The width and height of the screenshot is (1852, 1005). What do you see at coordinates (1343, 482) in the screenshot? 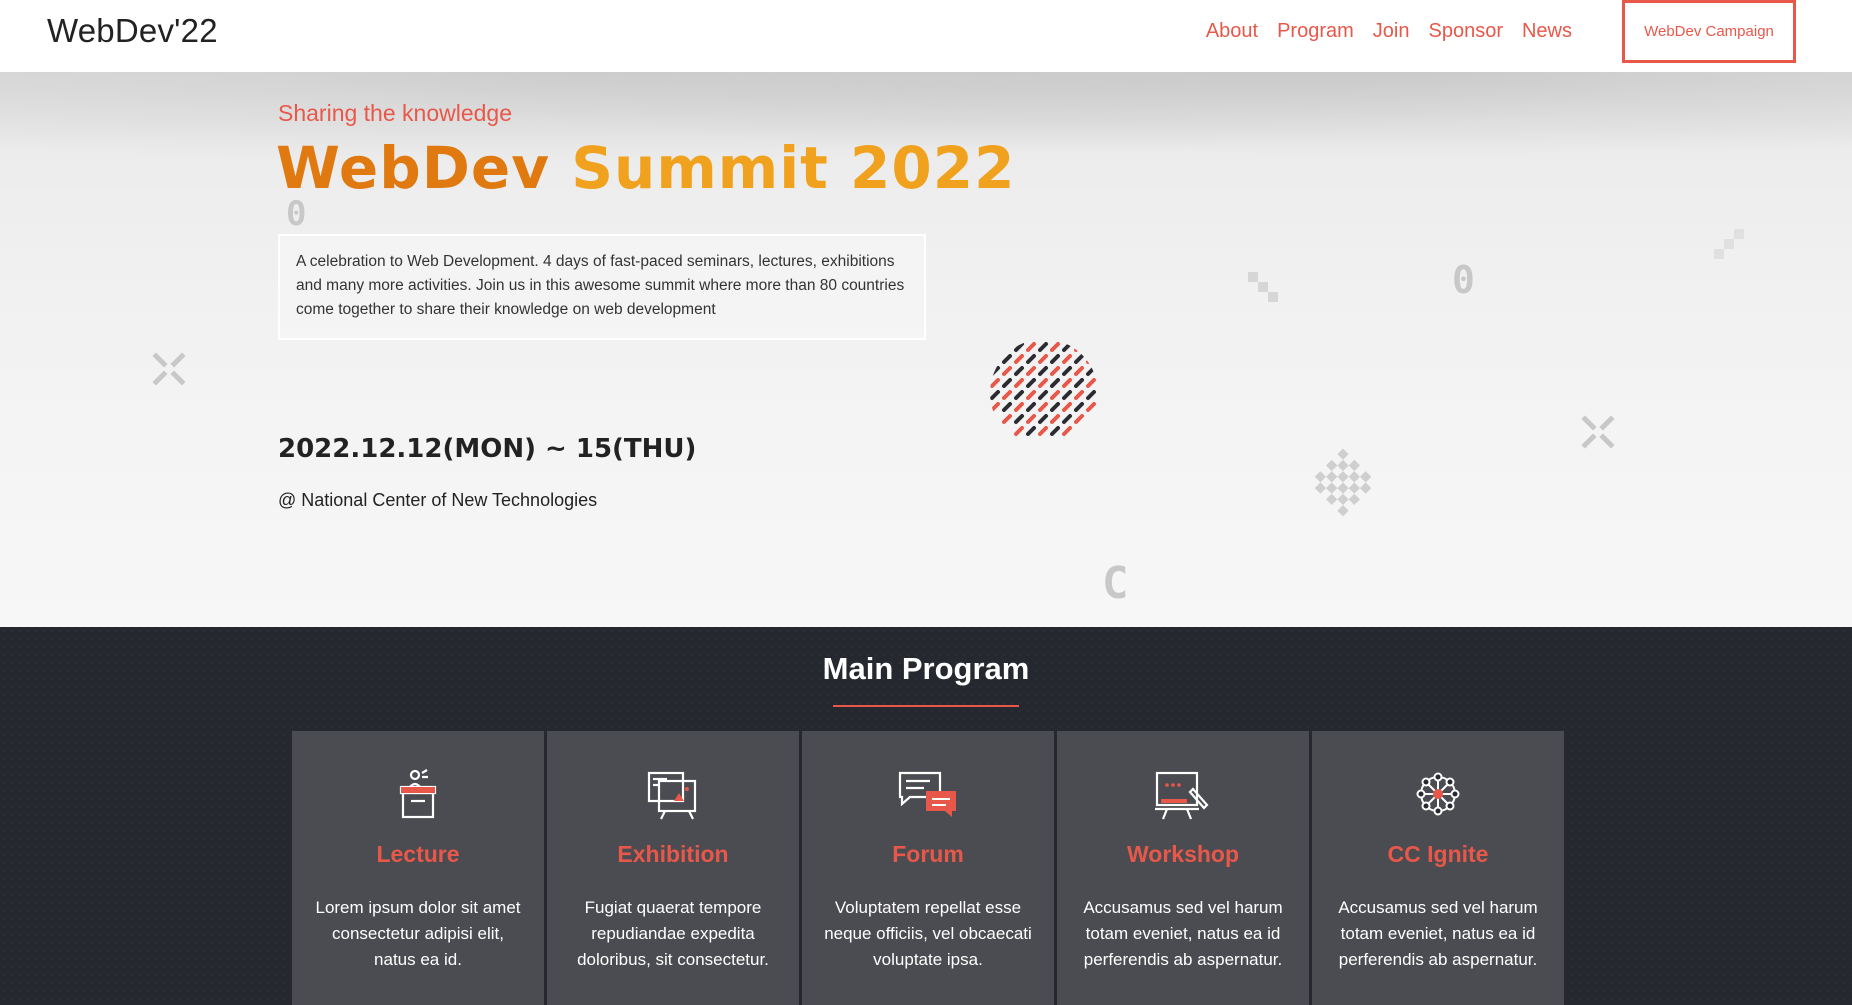
I see `checker-diamond-icon` at bounding box center [1343, 482].